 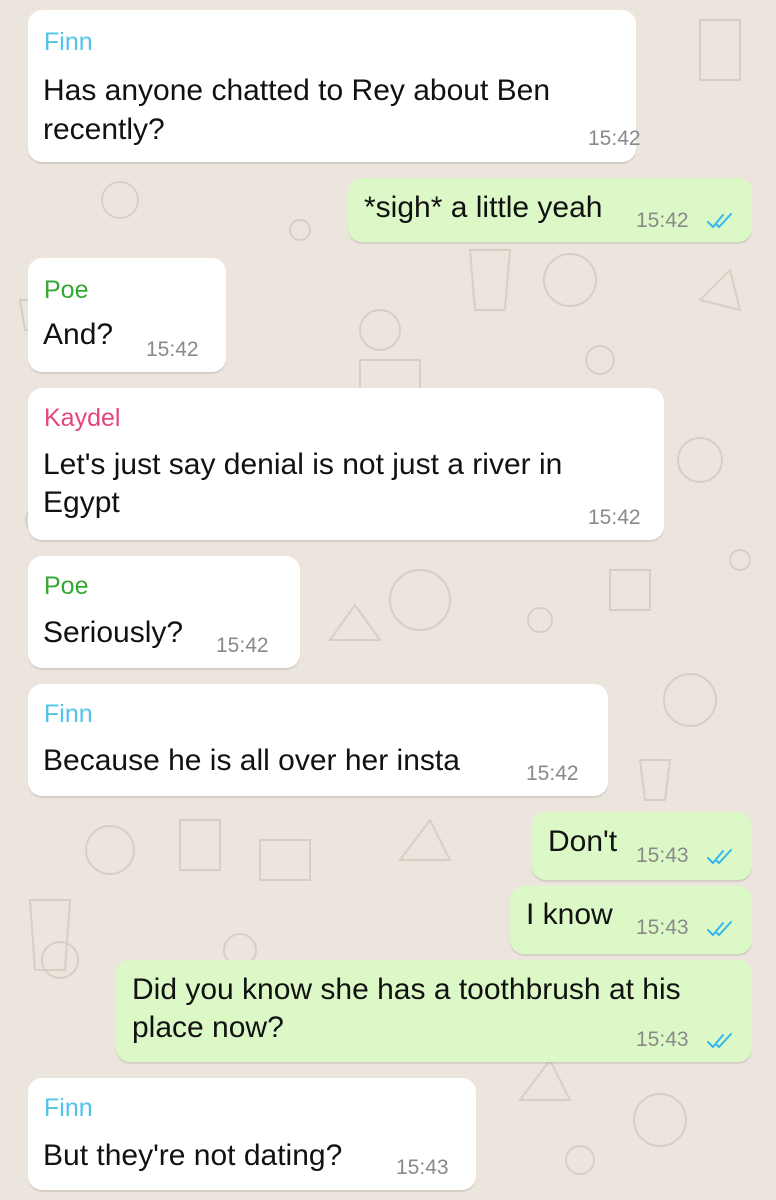 What do you see at coordinates (82, 418) in the screenshot?
I see `sender-name: Kaydel` at bounding box center [82, 418].